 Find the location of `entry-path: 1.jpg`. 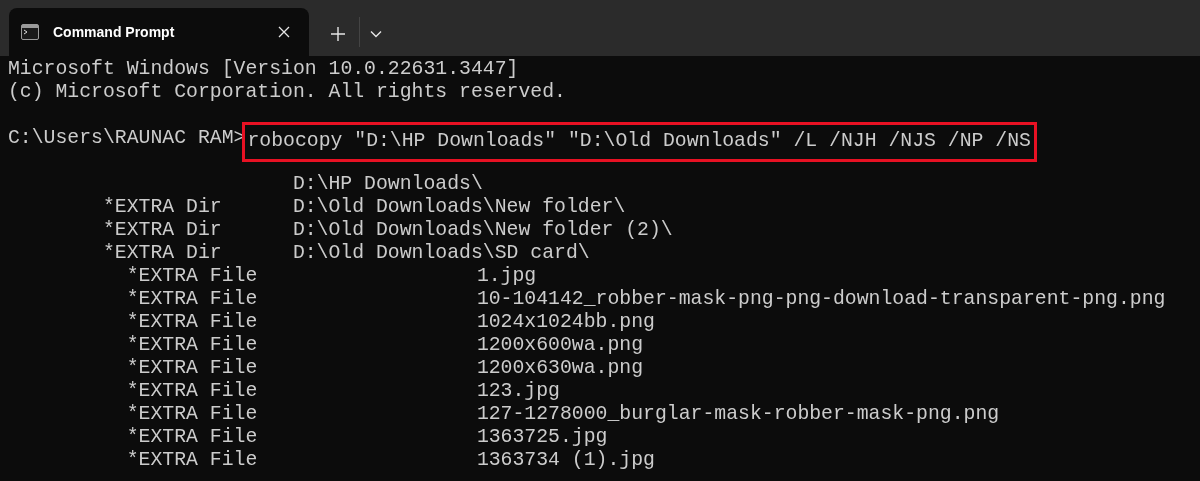

entry-path: 1.jpg is located at coordinates (506, 276).